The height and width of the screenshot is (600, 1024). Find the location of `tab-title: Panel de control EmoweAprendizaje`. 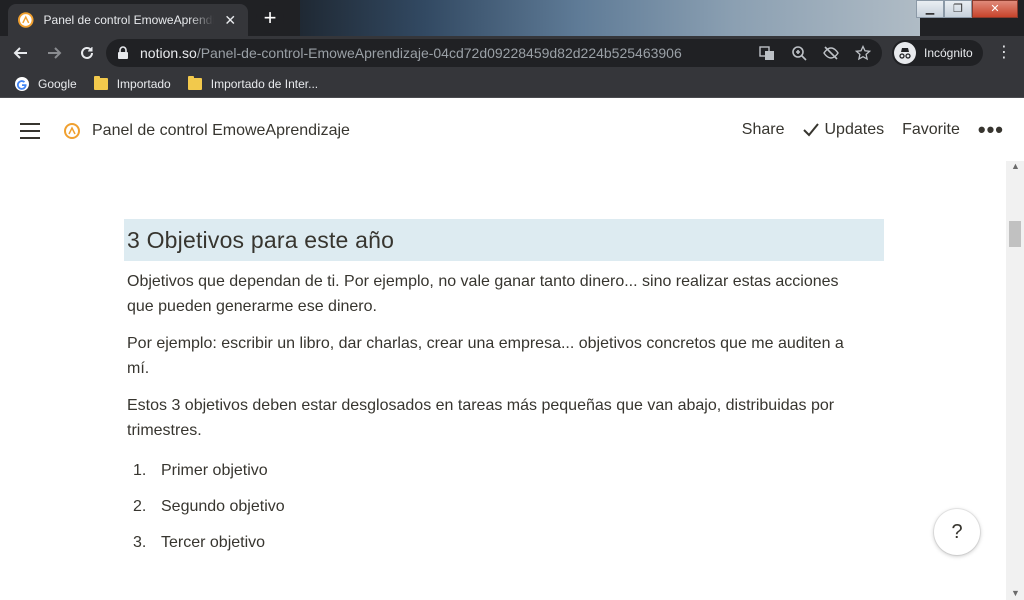

tab-title: Panel de control EmoweAprendizaje is located at coordinates (129, 20).